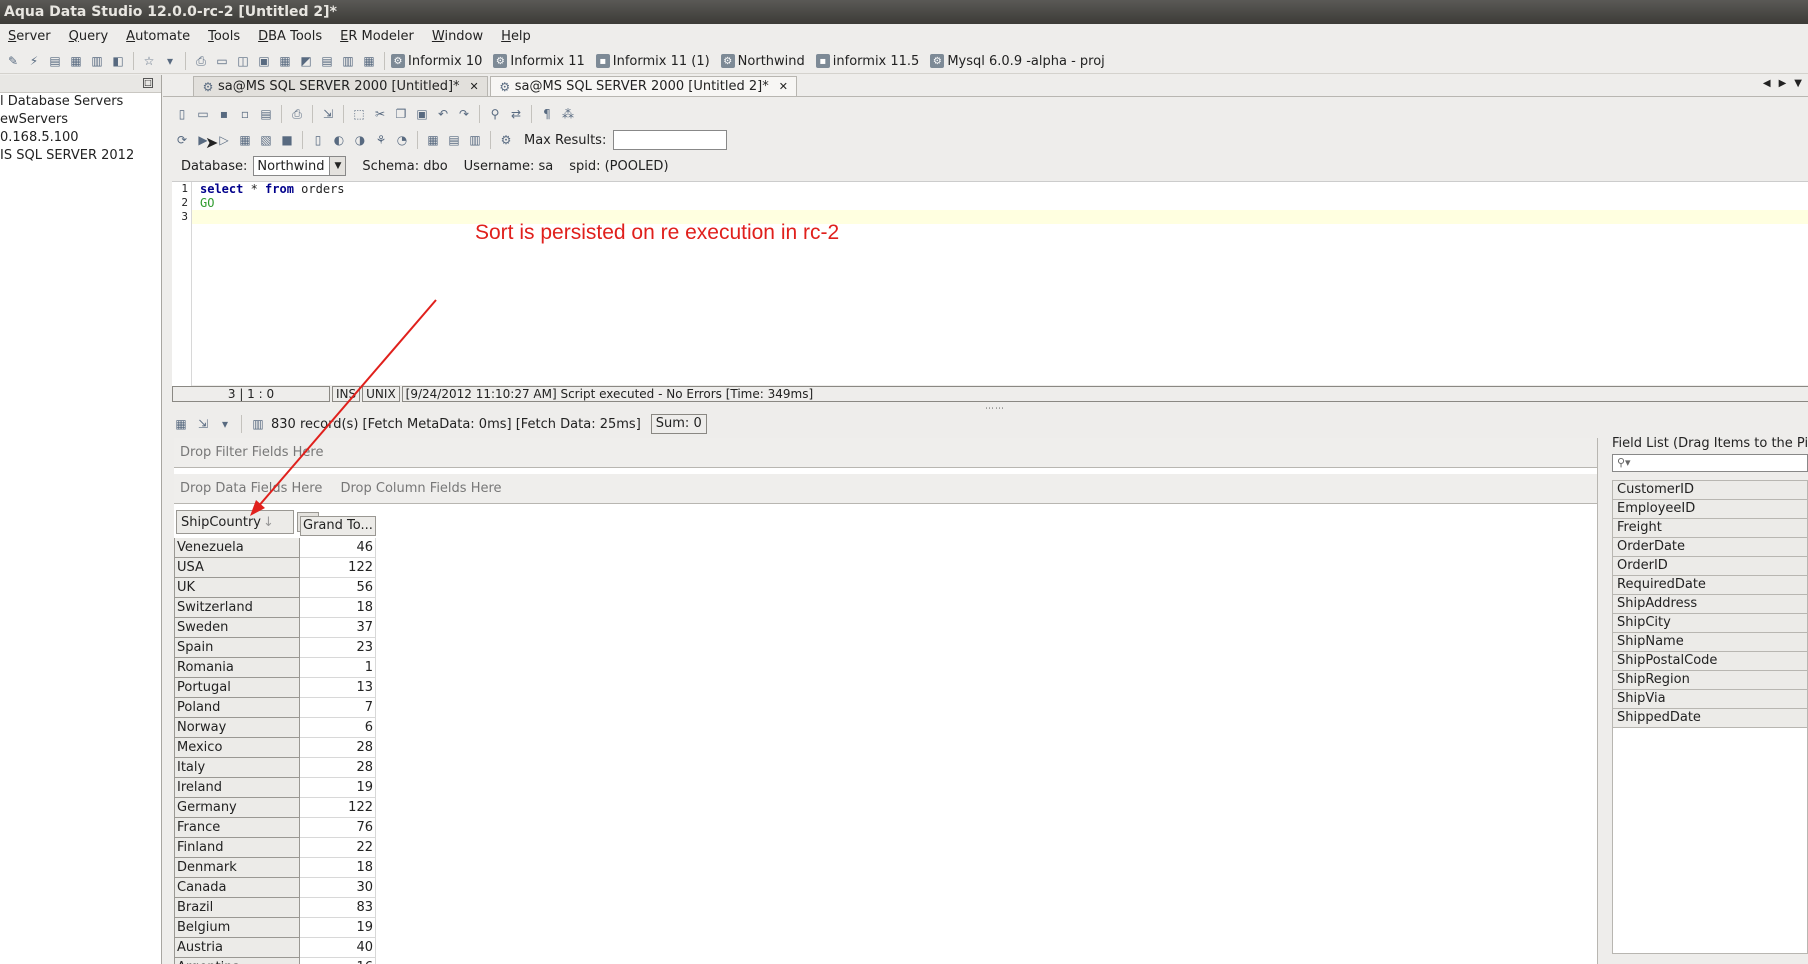  I want to click on table-row: Argentina16, so click(275, 961).